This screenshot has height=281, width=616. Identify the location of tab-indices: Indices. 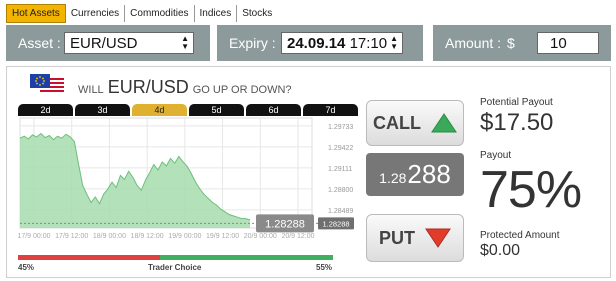
(216, 13).